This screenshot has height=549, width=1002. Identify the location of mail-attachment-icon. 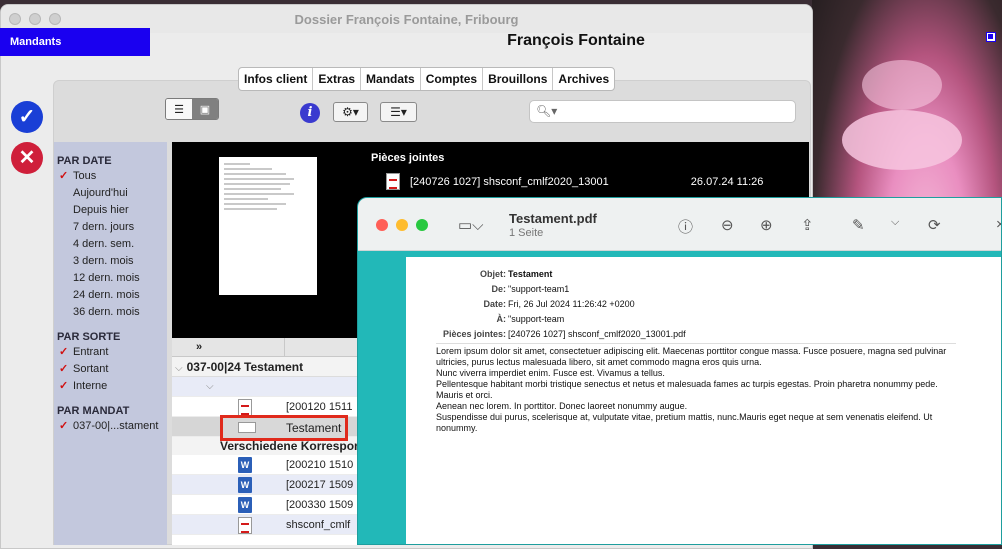
(247, 427).